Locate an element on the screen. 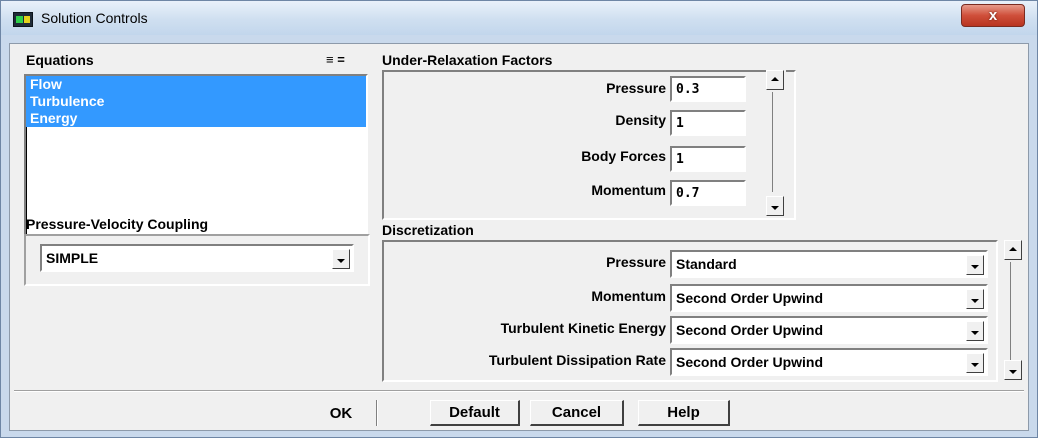  urf-pressure-input: 0.3 is located at coordinates (708, 89).